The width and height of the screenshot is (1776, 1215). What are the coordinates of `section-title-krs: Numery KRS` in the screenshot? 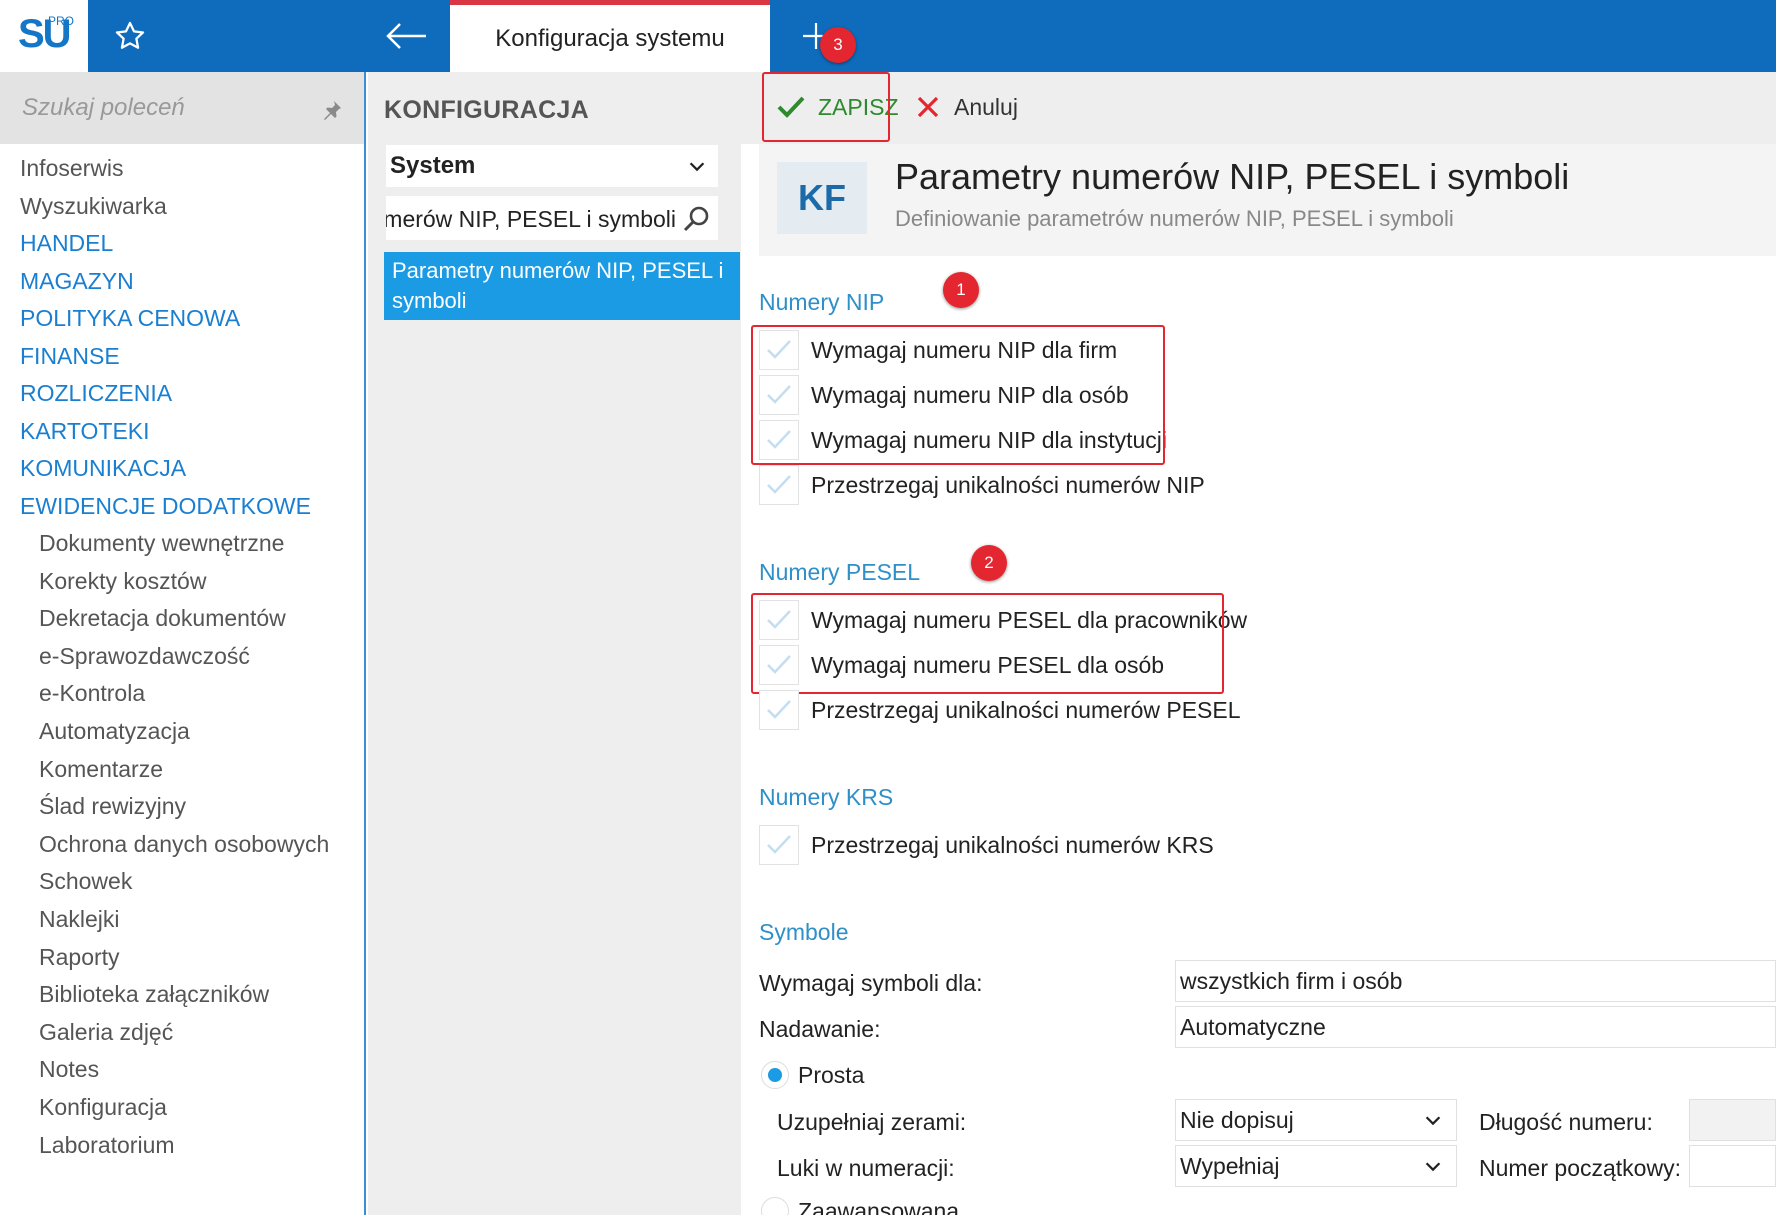 It's located at (826, 797).